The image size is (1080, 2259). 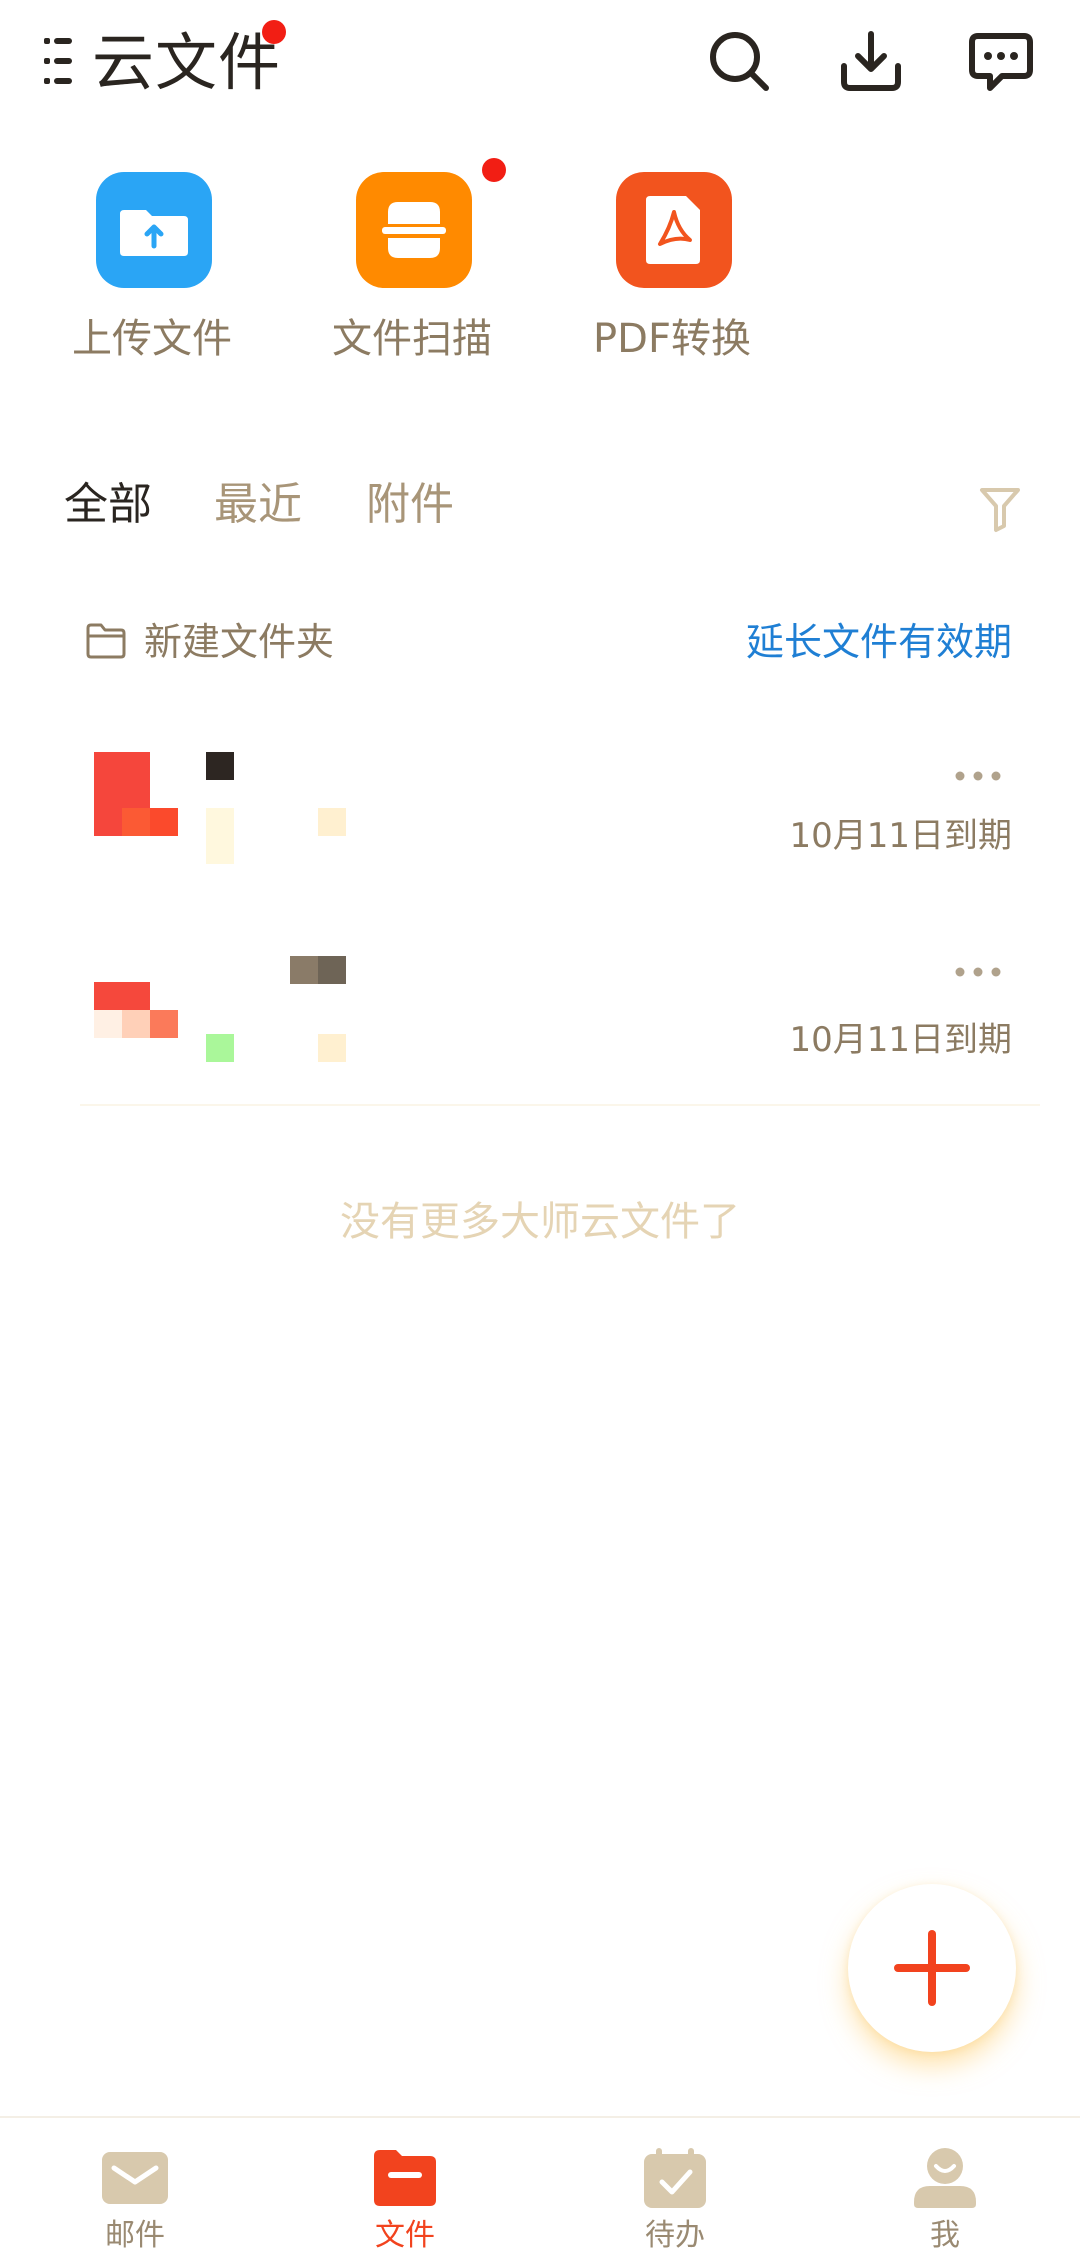 What do you see at coordinates (239, 642) in the screenshot?
I see `new-folder-button: 新建文件夹` at bounding box center [239, 642].